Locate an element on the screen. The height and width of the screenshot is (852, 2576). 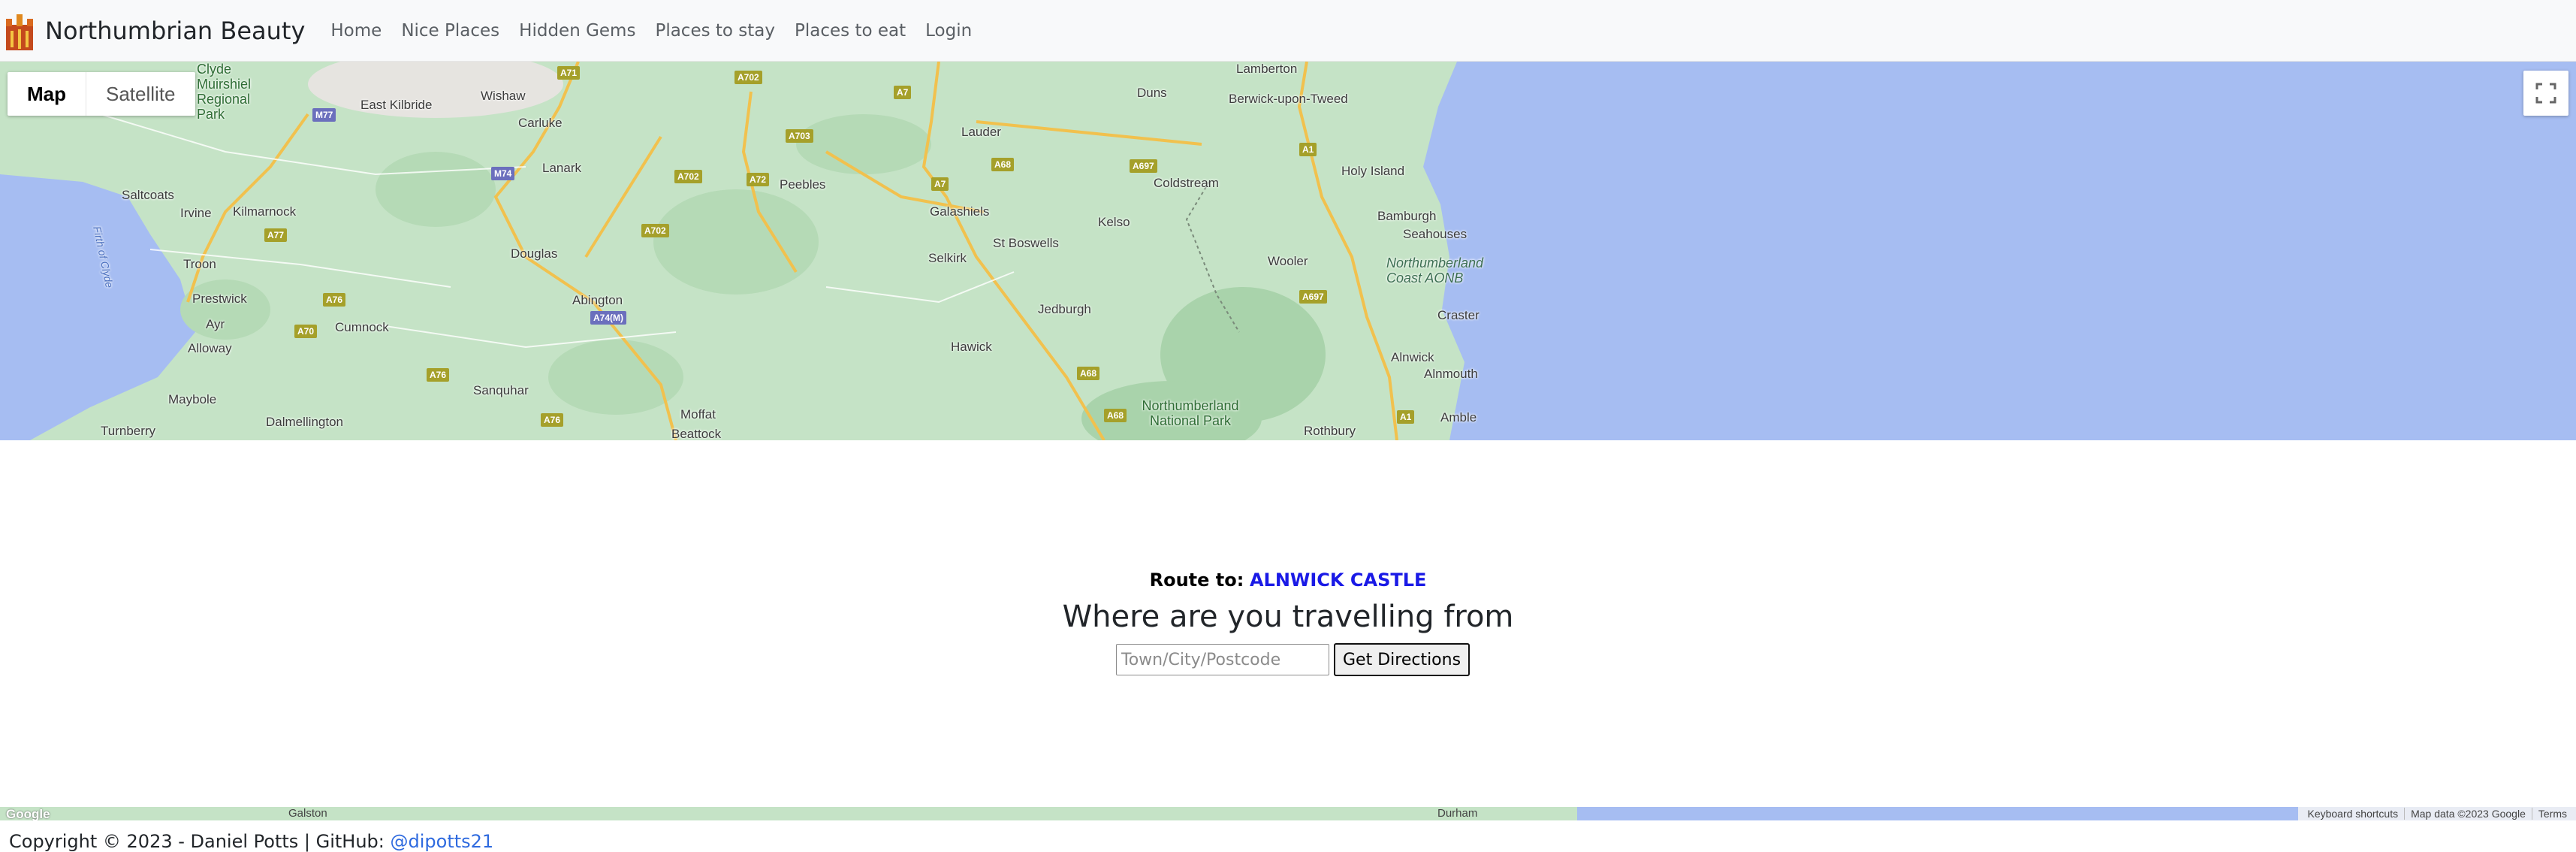
place-label: Lanark is located at coordinates (561, 168).